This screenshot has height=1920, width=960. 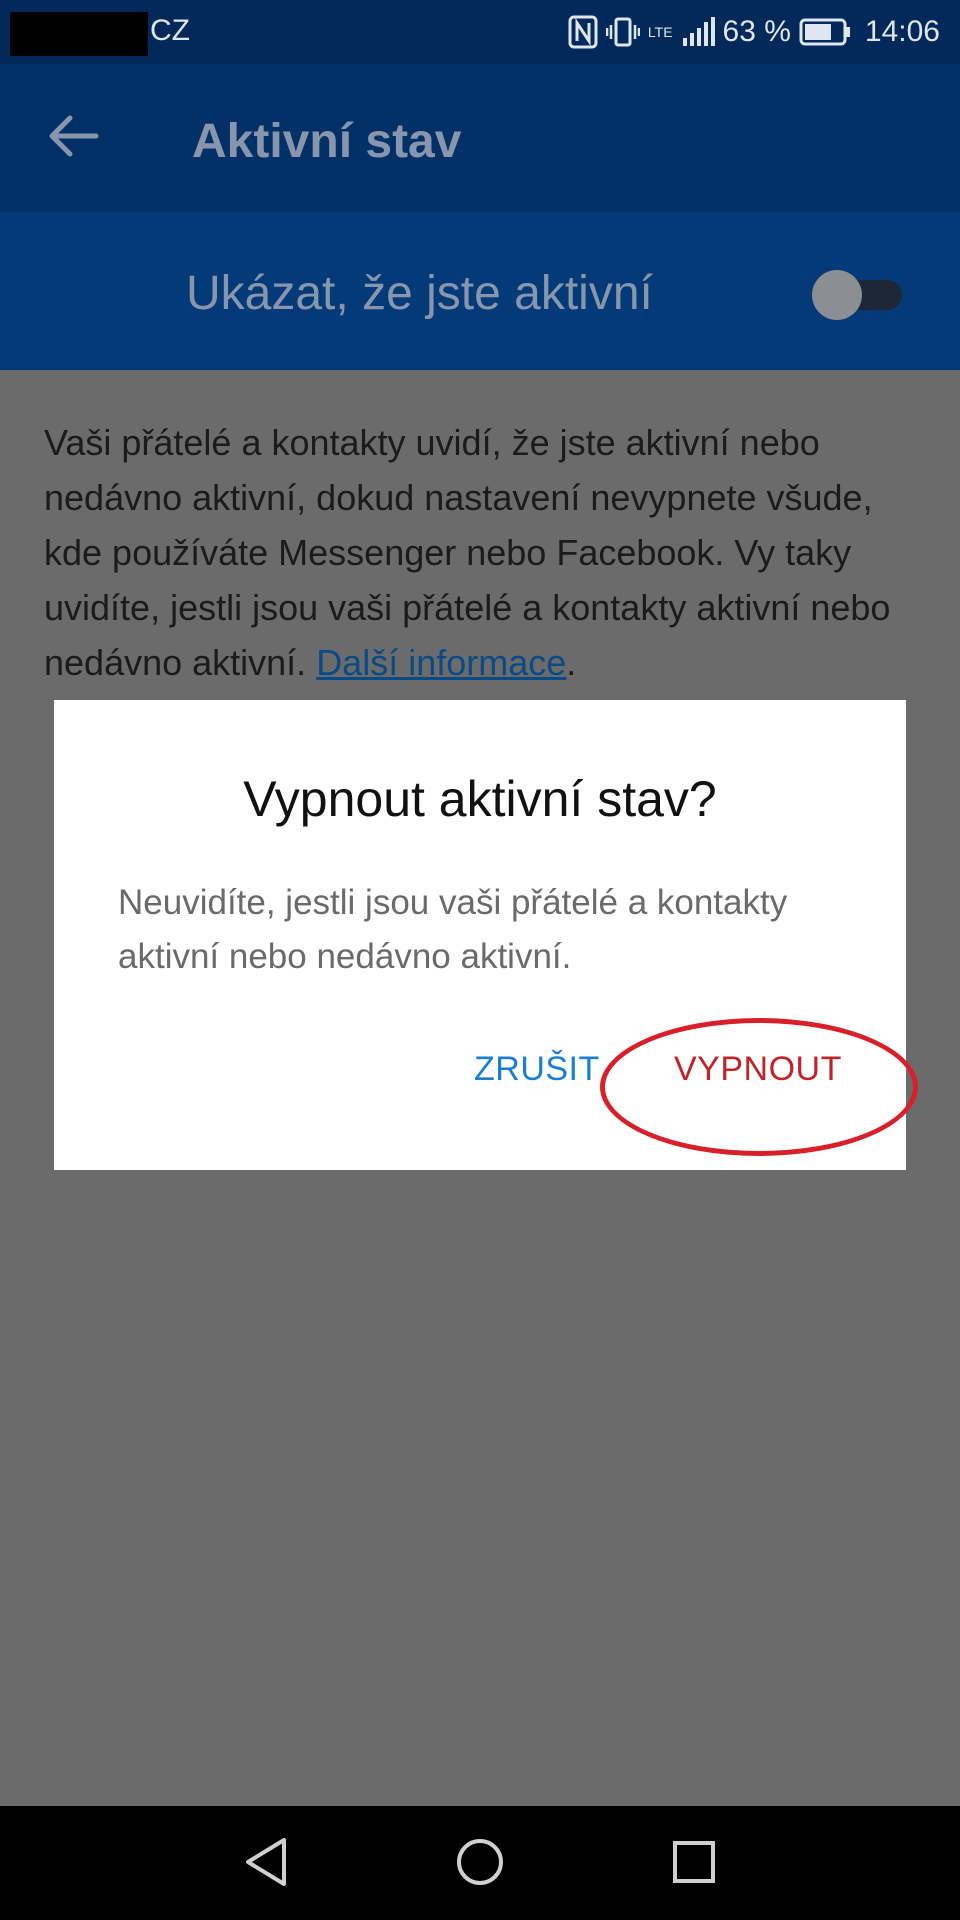 I want to click on battery-percent: 63 %, so click(x=756, y=31).